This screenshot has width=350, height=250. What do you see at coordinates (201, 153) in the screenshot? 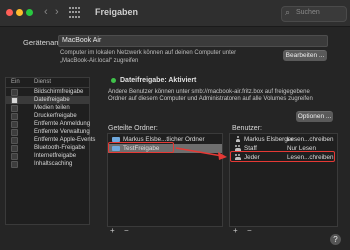
I see `annotation-arrow-icon` at bounding box center [201, 153].